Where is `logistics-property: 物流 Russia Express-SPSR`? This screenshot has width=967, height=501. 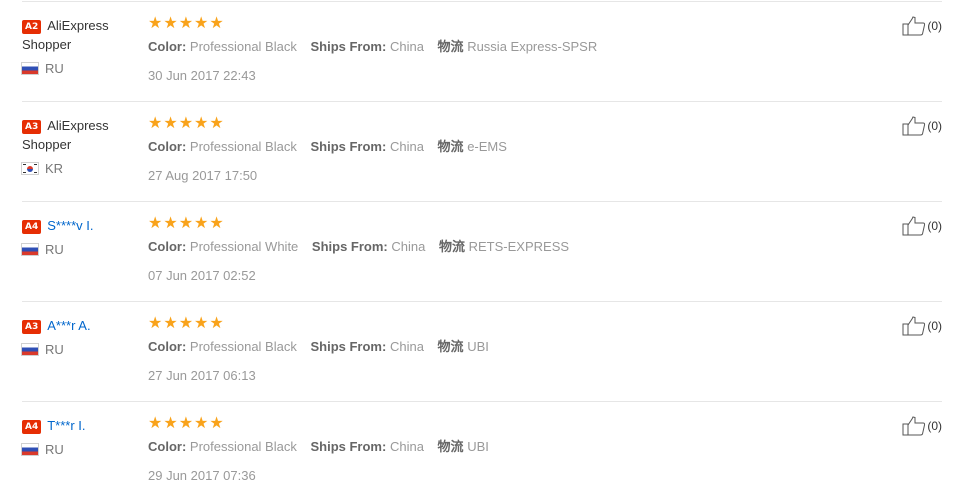 logistics-property: 物流 Russia Express-SPSR is located at coordinates (518, 47).